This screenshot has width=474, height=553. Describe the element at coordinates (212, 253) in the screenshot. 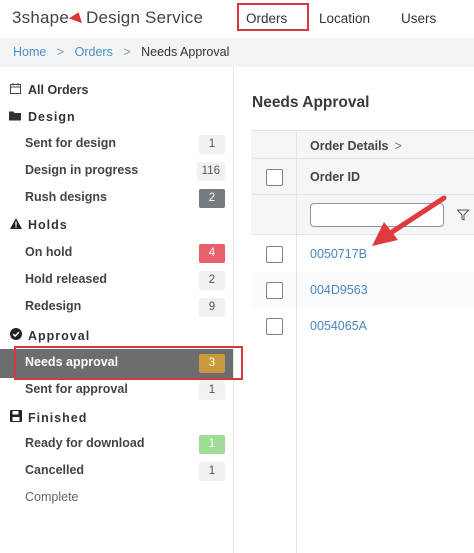

I see `count-badge: 4` at that location.